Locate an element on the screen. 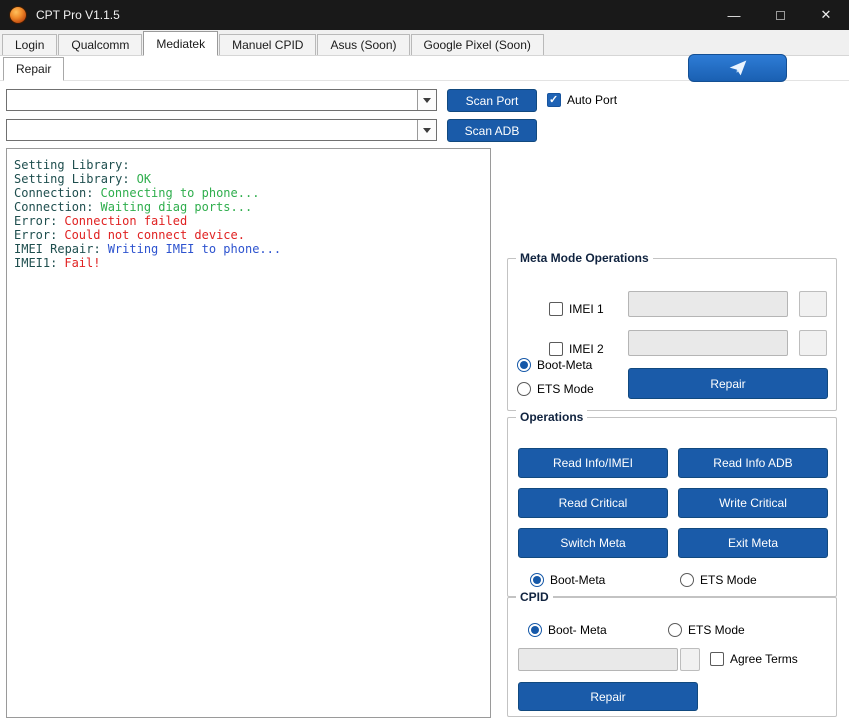 This screenshot has width=849, height=724. log-line: Setting Library: OK is located at coordinates (83, 179).